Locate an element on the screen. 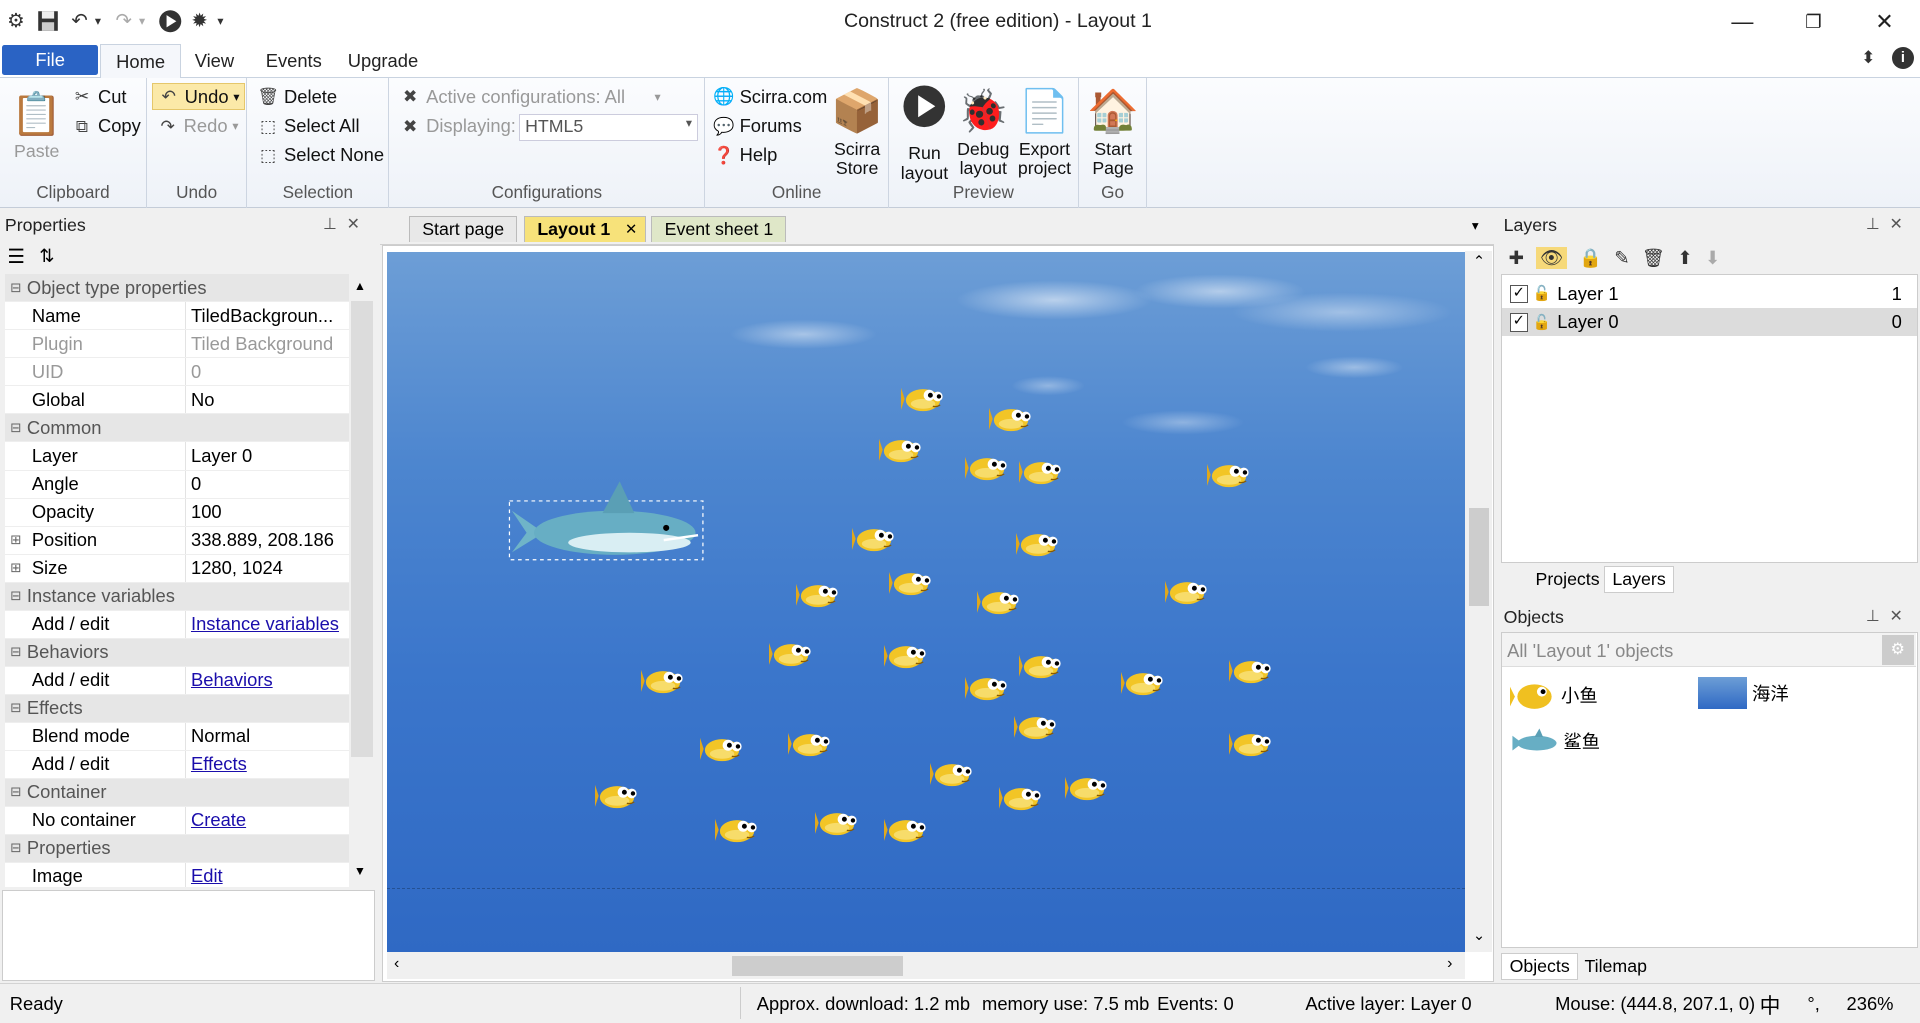 This screenshot has height=1023, width=1920. delete-layer-icon: 🗑 is located at coordinates (1653, 258).